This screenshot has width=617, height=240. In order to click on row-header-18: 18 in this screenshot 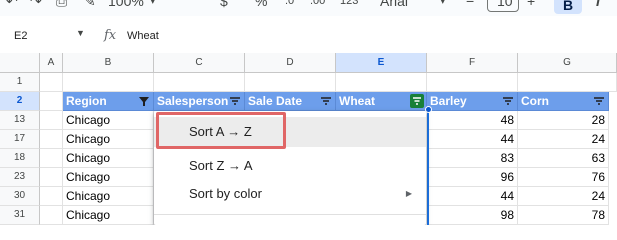, I will do `click(20, 158)`.